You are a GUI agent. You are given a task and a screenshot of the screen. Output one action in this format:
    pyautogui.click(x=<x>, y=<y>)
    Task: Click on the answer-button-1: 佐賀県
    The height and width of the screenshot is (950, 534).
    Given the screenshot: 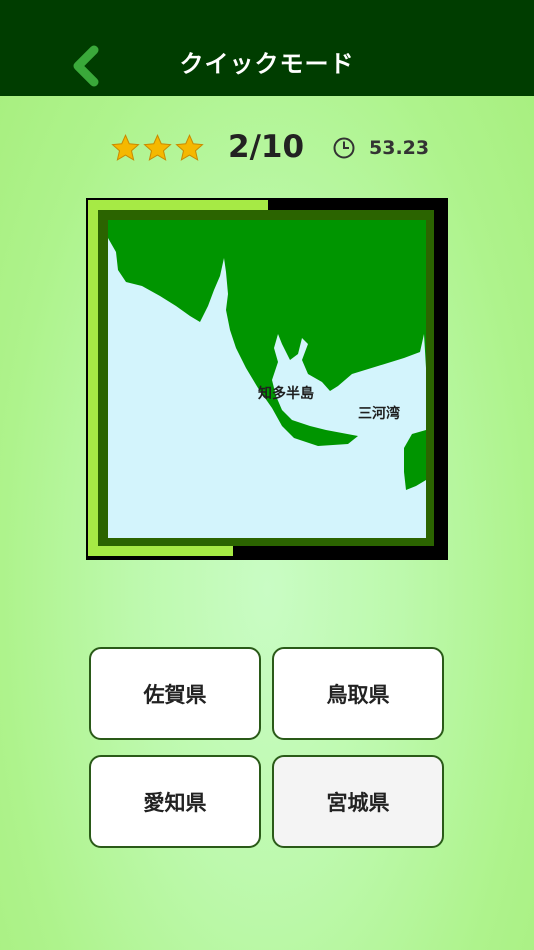 What is the action you would take?
    pyautogui.click(x=175, y=693)
    